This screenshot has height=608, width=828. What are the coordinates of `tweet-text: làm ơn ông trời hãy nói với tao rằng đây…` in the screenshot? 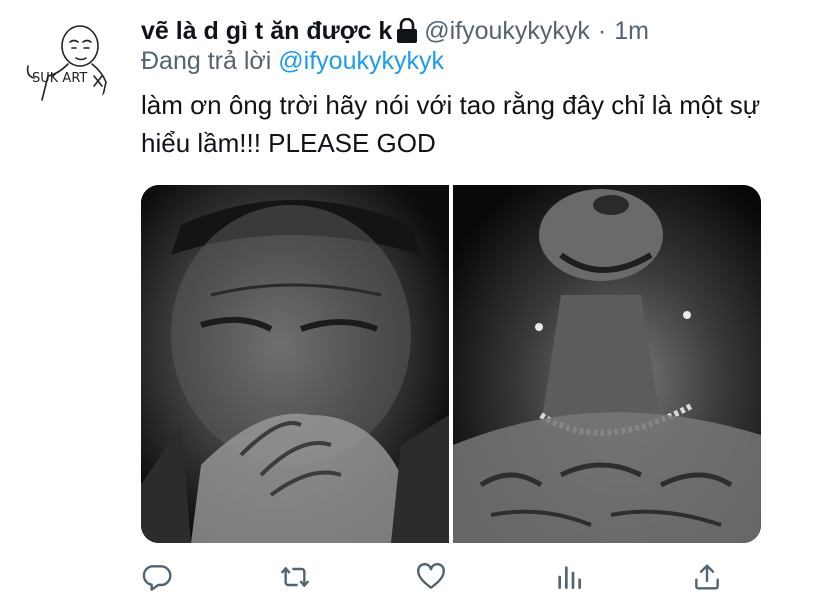 It's located at (451, 124).